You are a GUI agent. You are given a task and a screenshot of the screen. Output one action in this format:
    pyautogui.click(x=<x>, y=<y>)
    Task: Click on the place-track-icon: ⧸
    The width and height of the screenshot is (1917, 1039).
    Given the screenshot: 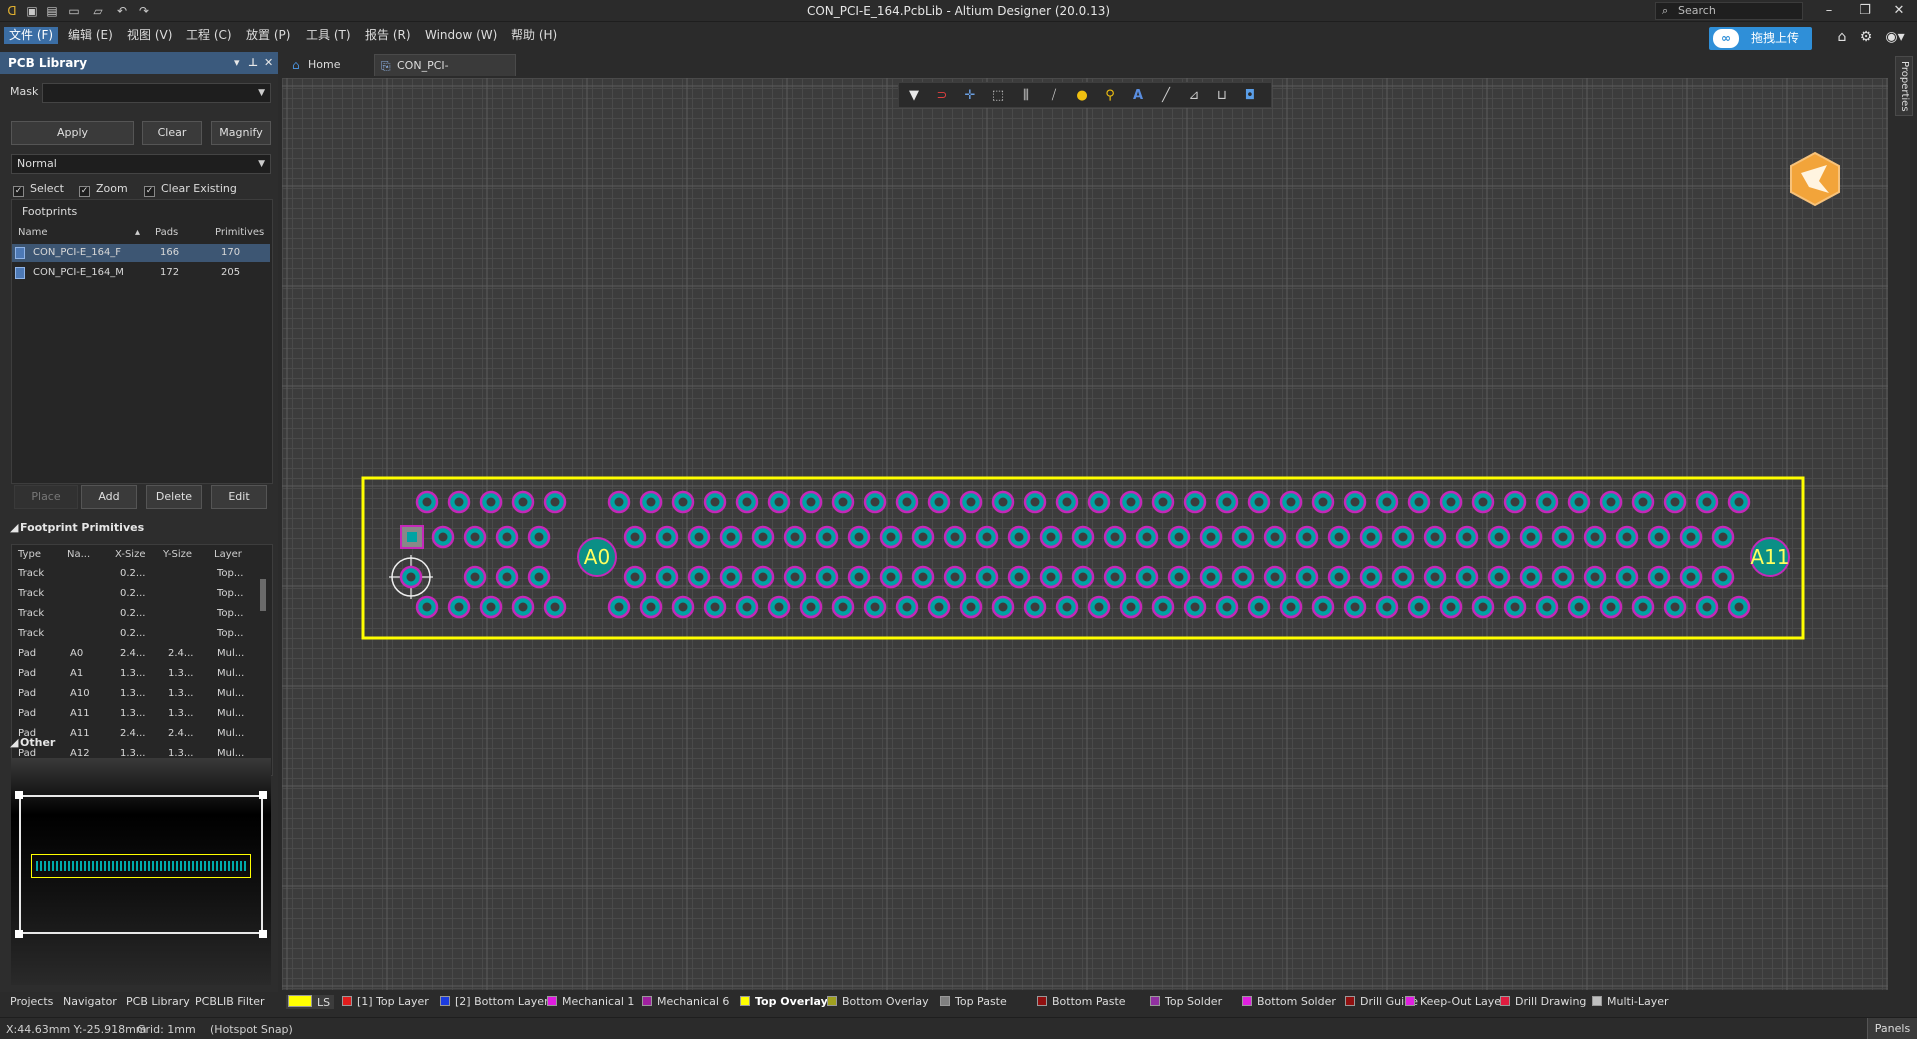 What is the action you would take?
    pyautogui.click(x=1054, y=96)
    